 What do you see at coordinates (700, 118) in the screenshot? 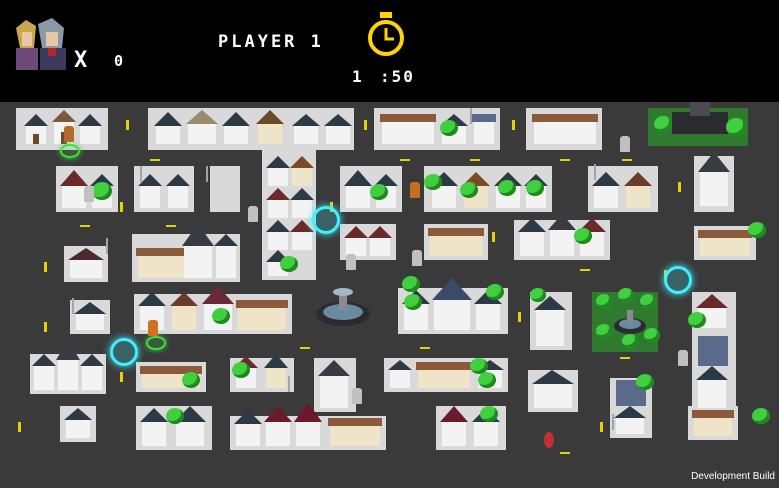
I see `plaza-monument` at bounding box center [700, 118].